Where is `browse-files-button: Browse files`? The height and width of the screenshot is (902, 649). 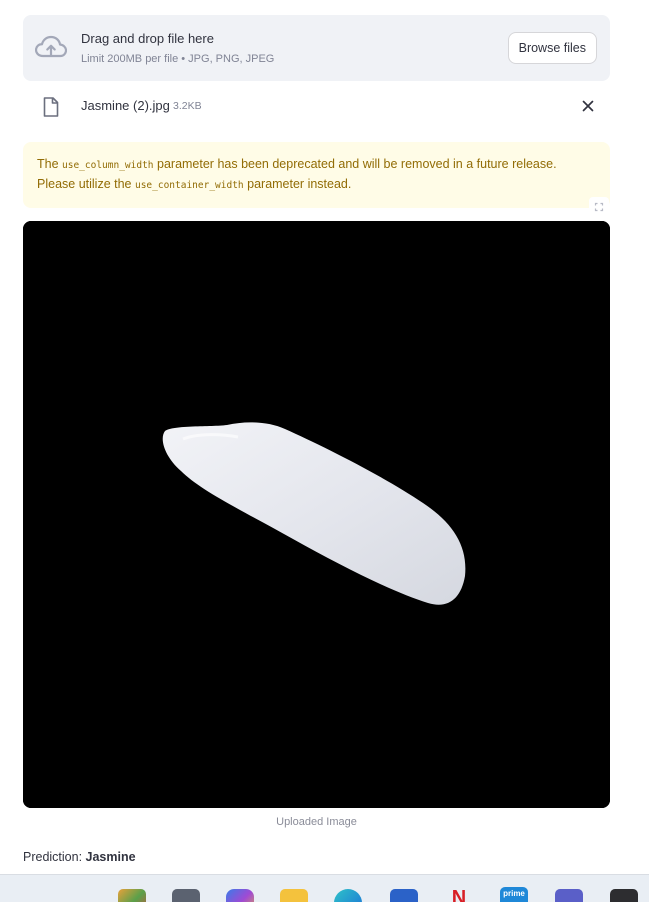
browse-files-button: Browse files is located at coordinates (552, 48).